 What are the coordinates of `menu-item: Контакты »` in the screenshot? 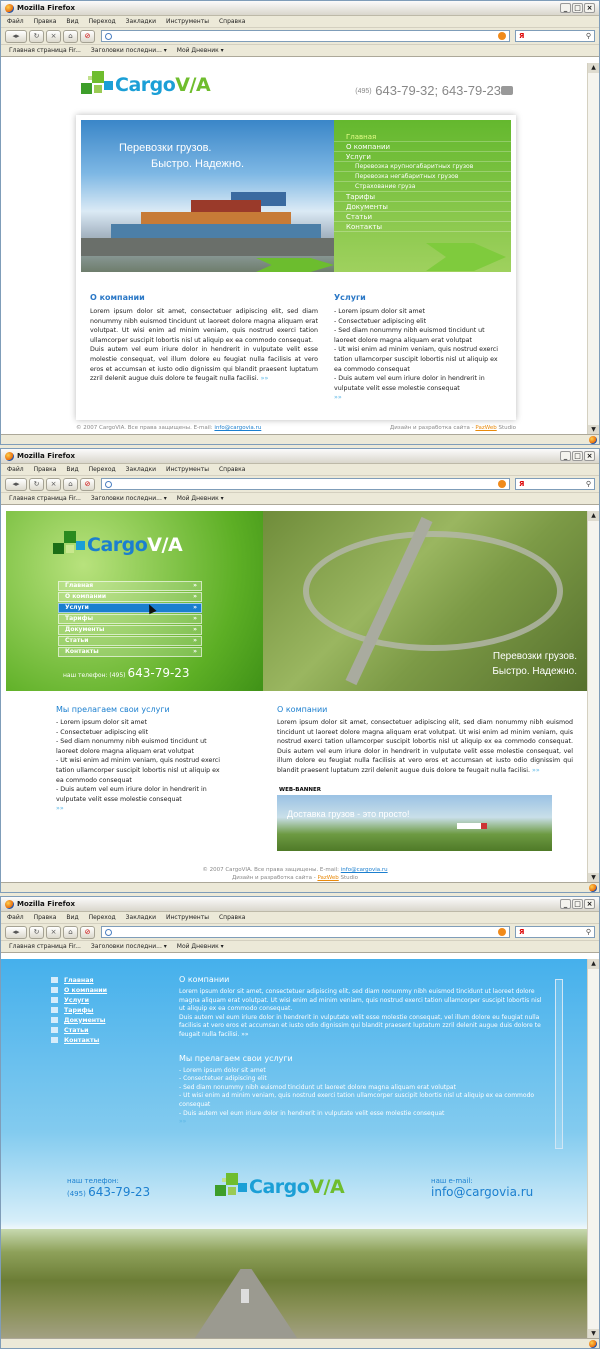 It's located at (130, 652).